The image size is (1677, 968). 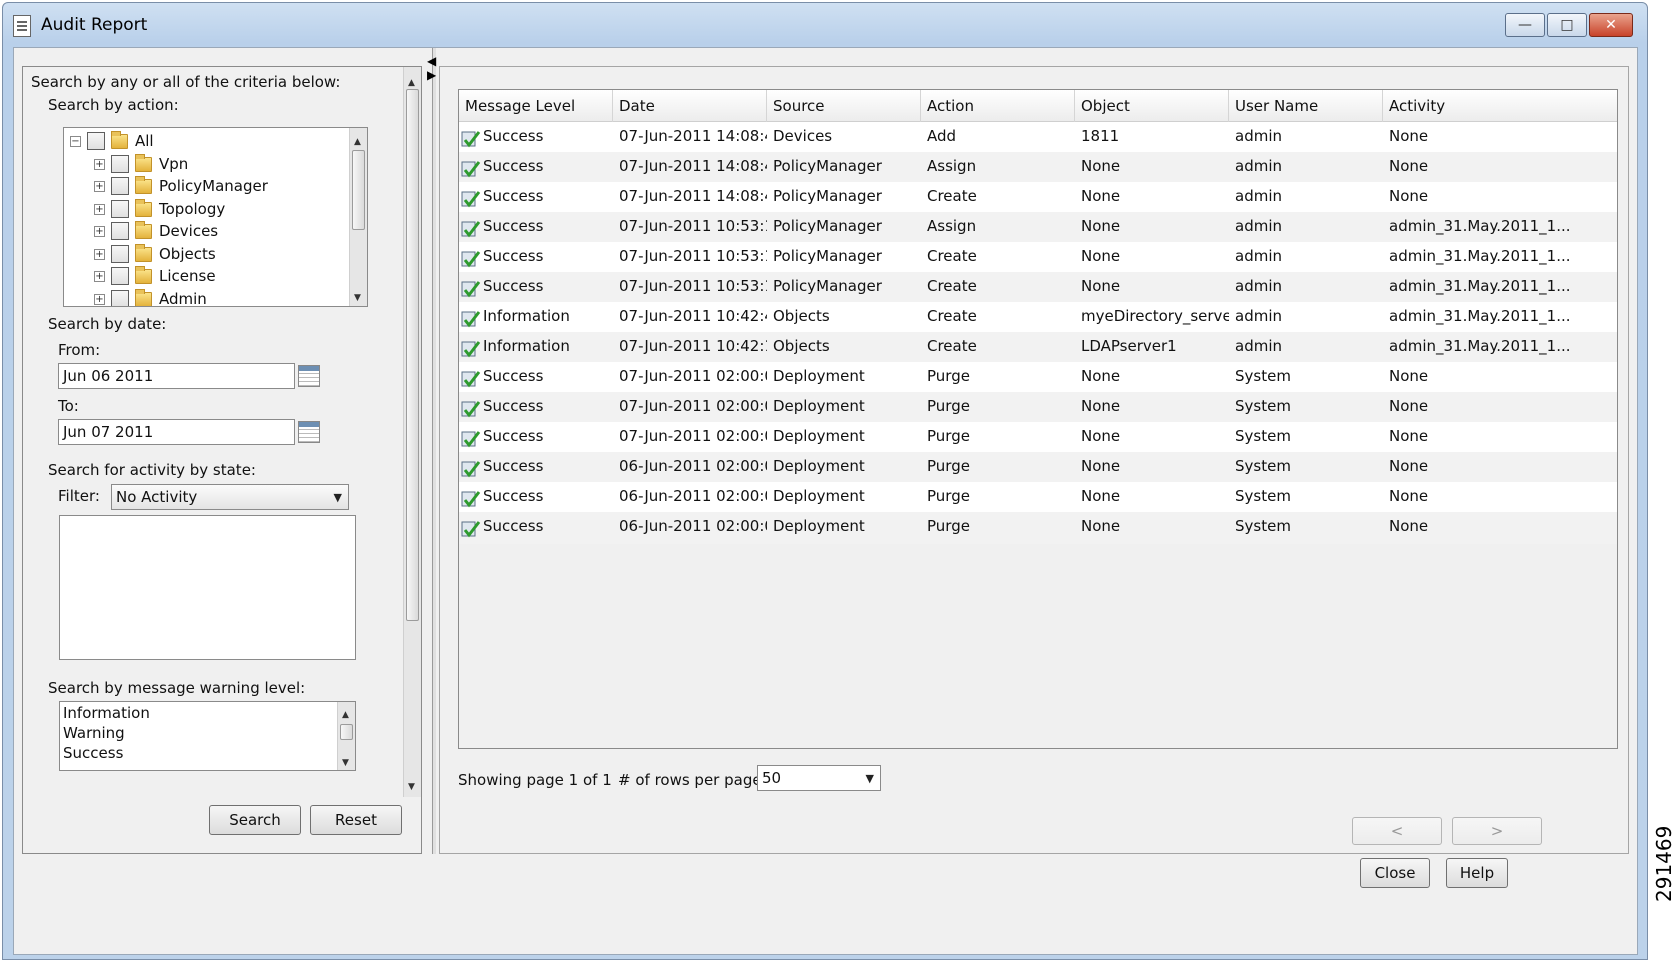 What do you see at coordinates (112, 141) in the screenshot?
I see `tree-item-all: − All` at bounding box center [112, 141].